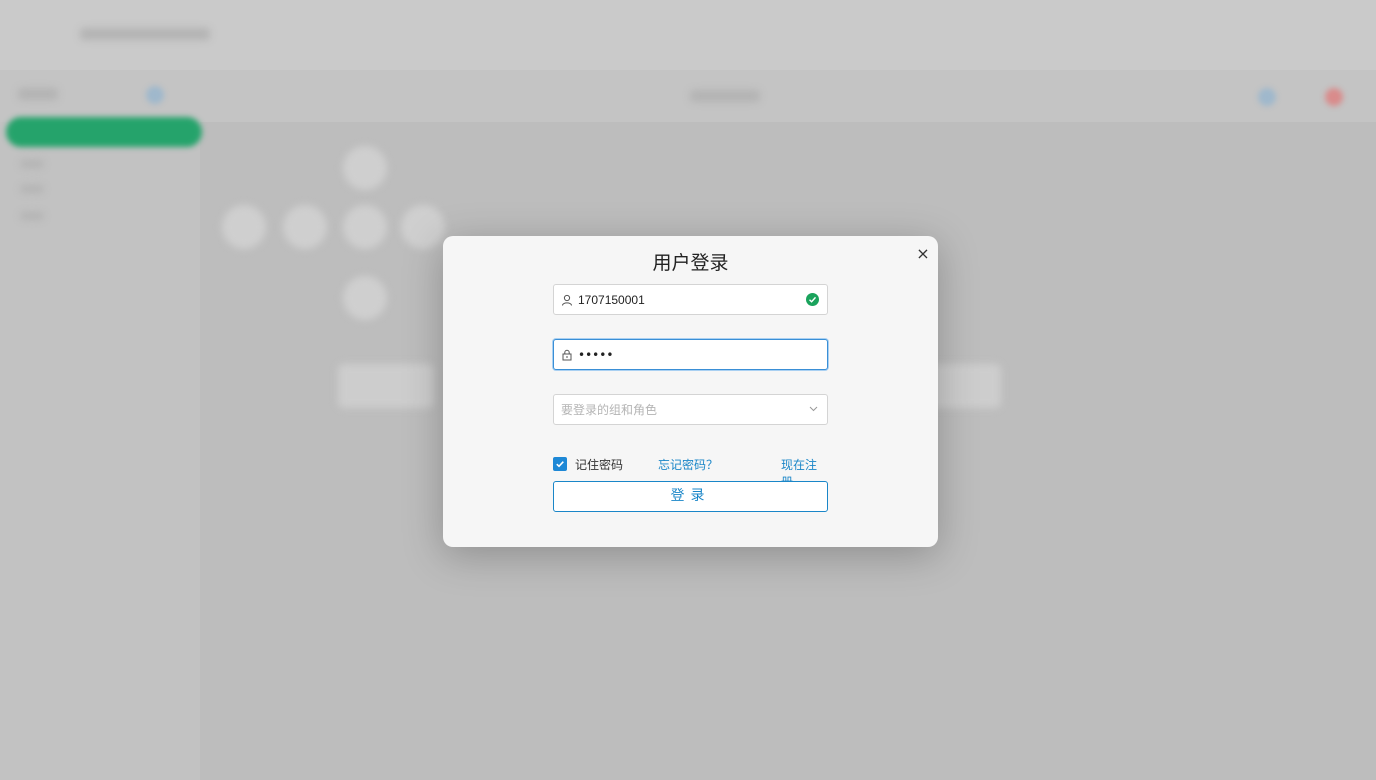 The width and height of the screenshot is (1376, 780). What do you see at coordinates (560, 464) in the screenshot?
I see `remember-checkbox` at bounding box center [560, 464].